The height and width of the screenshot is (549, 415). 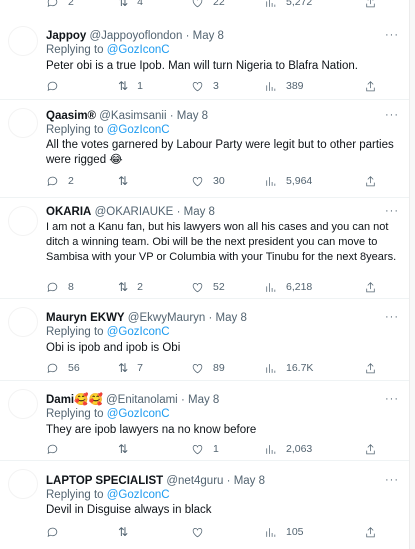 I want to click on like-button: 22, so click(x=208, y=5).